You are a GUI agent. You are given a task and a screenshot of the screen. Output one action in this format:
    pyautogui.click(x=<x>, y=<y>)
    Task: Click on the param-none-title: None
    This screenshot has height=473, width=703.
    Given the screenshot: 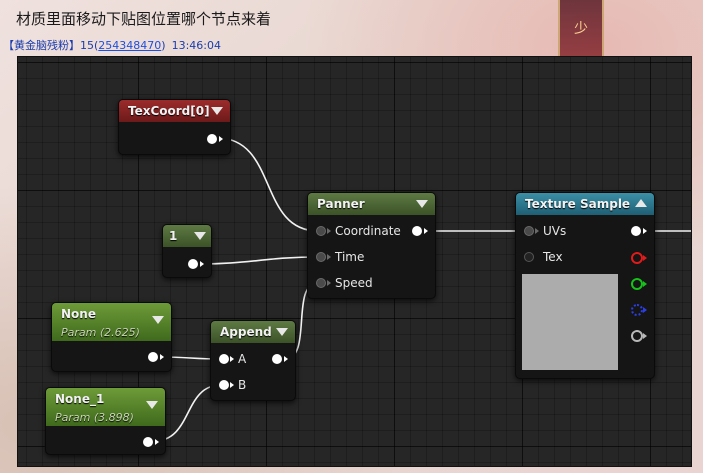 What is the action you would take?
    pyautogui.click(x=78, y=314)
    